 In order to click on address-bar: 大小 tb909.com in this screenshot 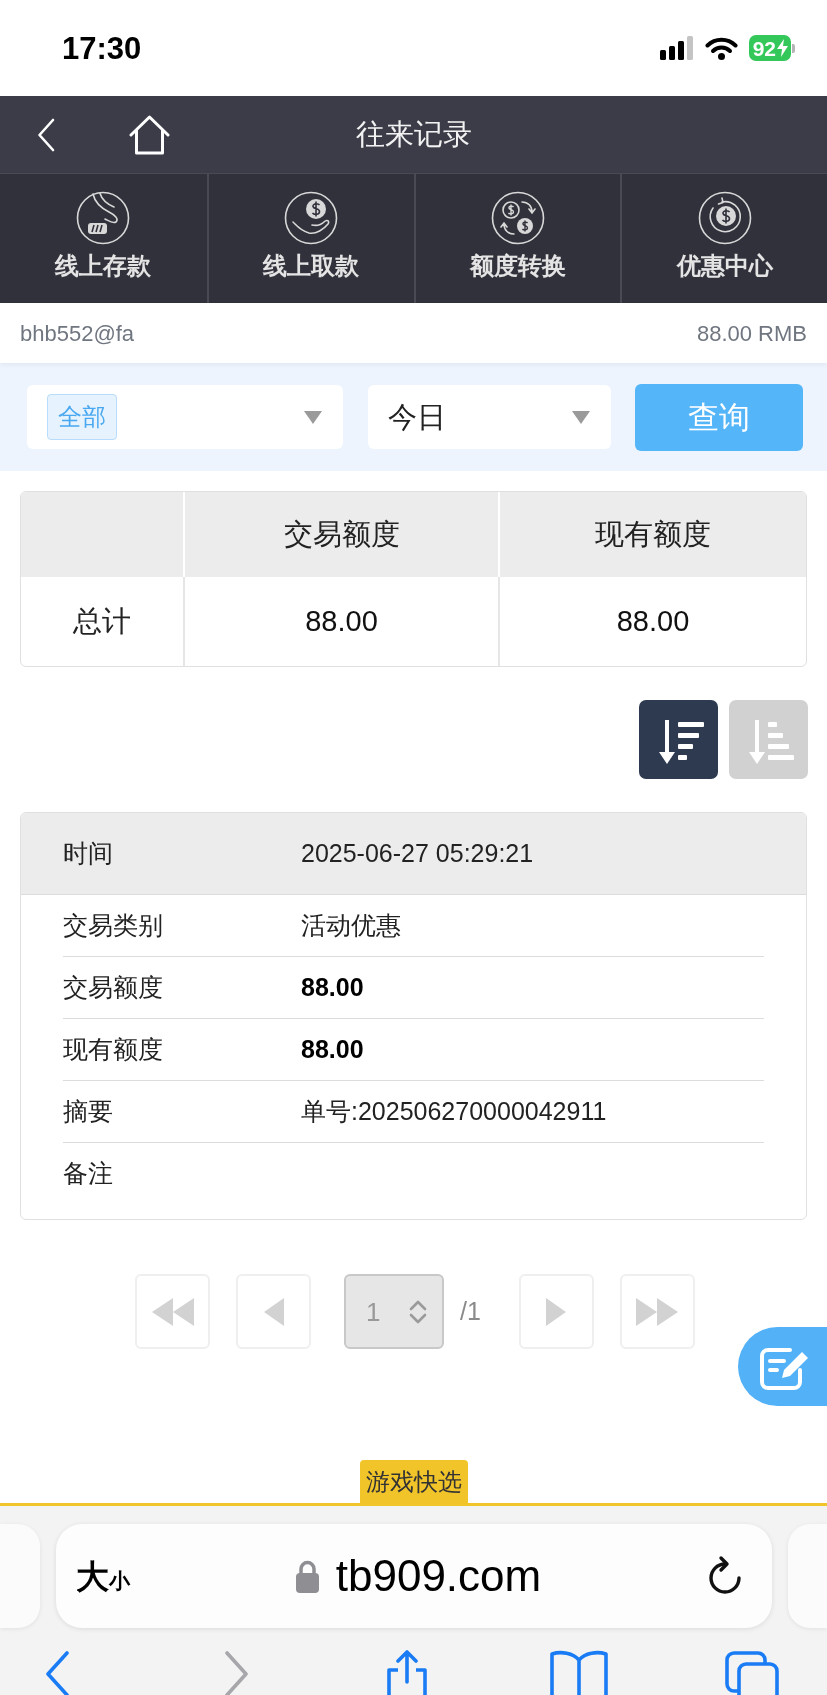, I will do `click(414, 1576)`.